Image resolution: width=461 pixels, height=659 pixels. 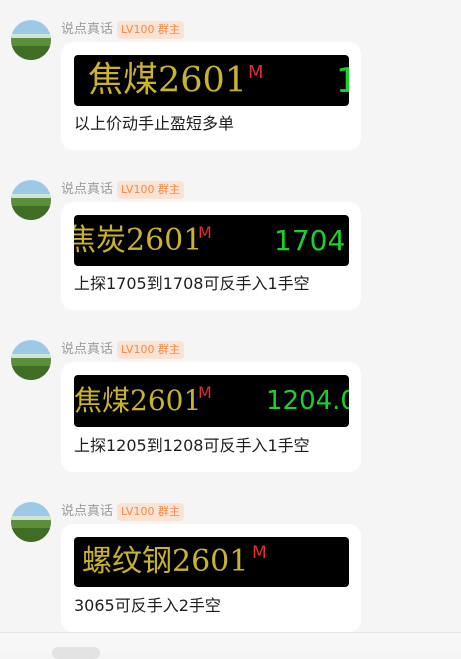 I want to click on message-bubble: 焦煤2601 M 1204.0 上探1205到1208可反手入1手空, so click(x=211, y=417).